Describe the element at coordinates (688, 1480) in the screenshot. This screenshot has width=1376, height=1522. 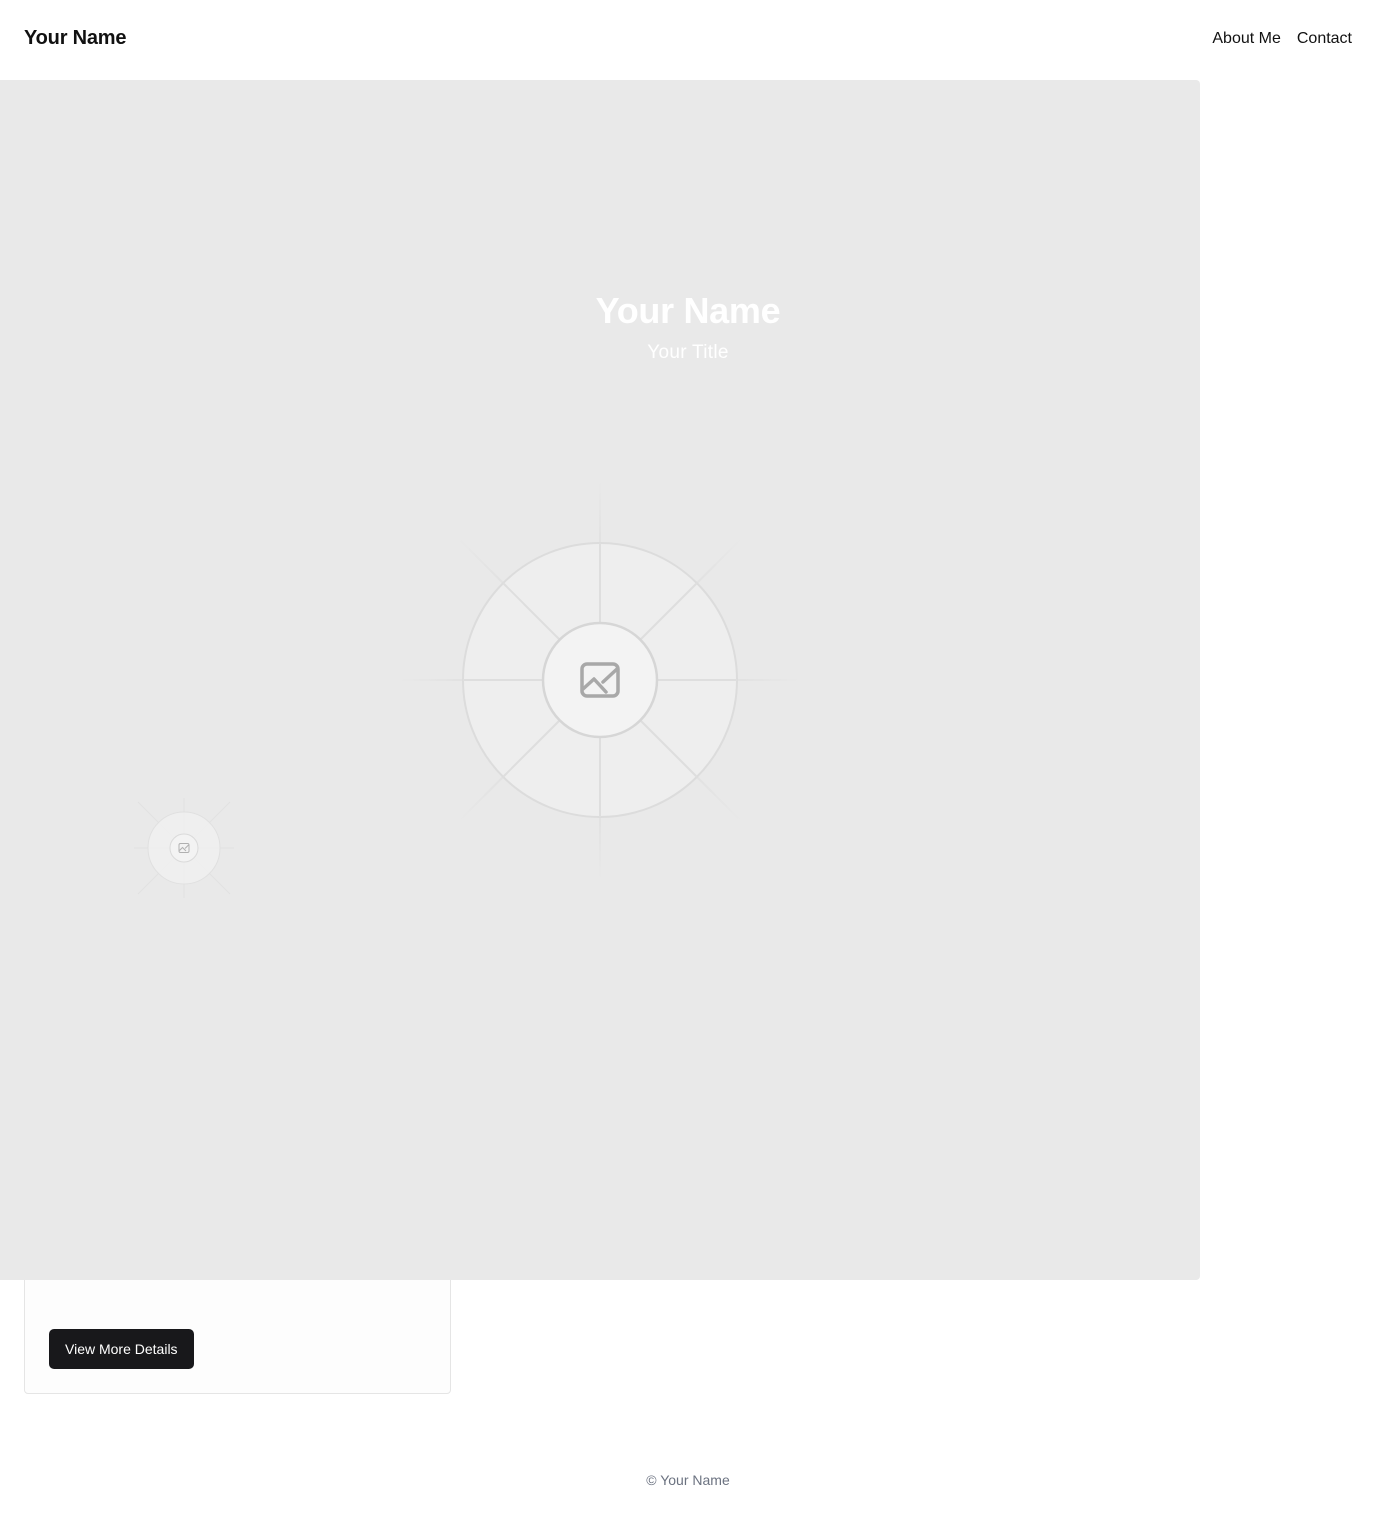
I see `footer-copyright: © Your Name` at that location.